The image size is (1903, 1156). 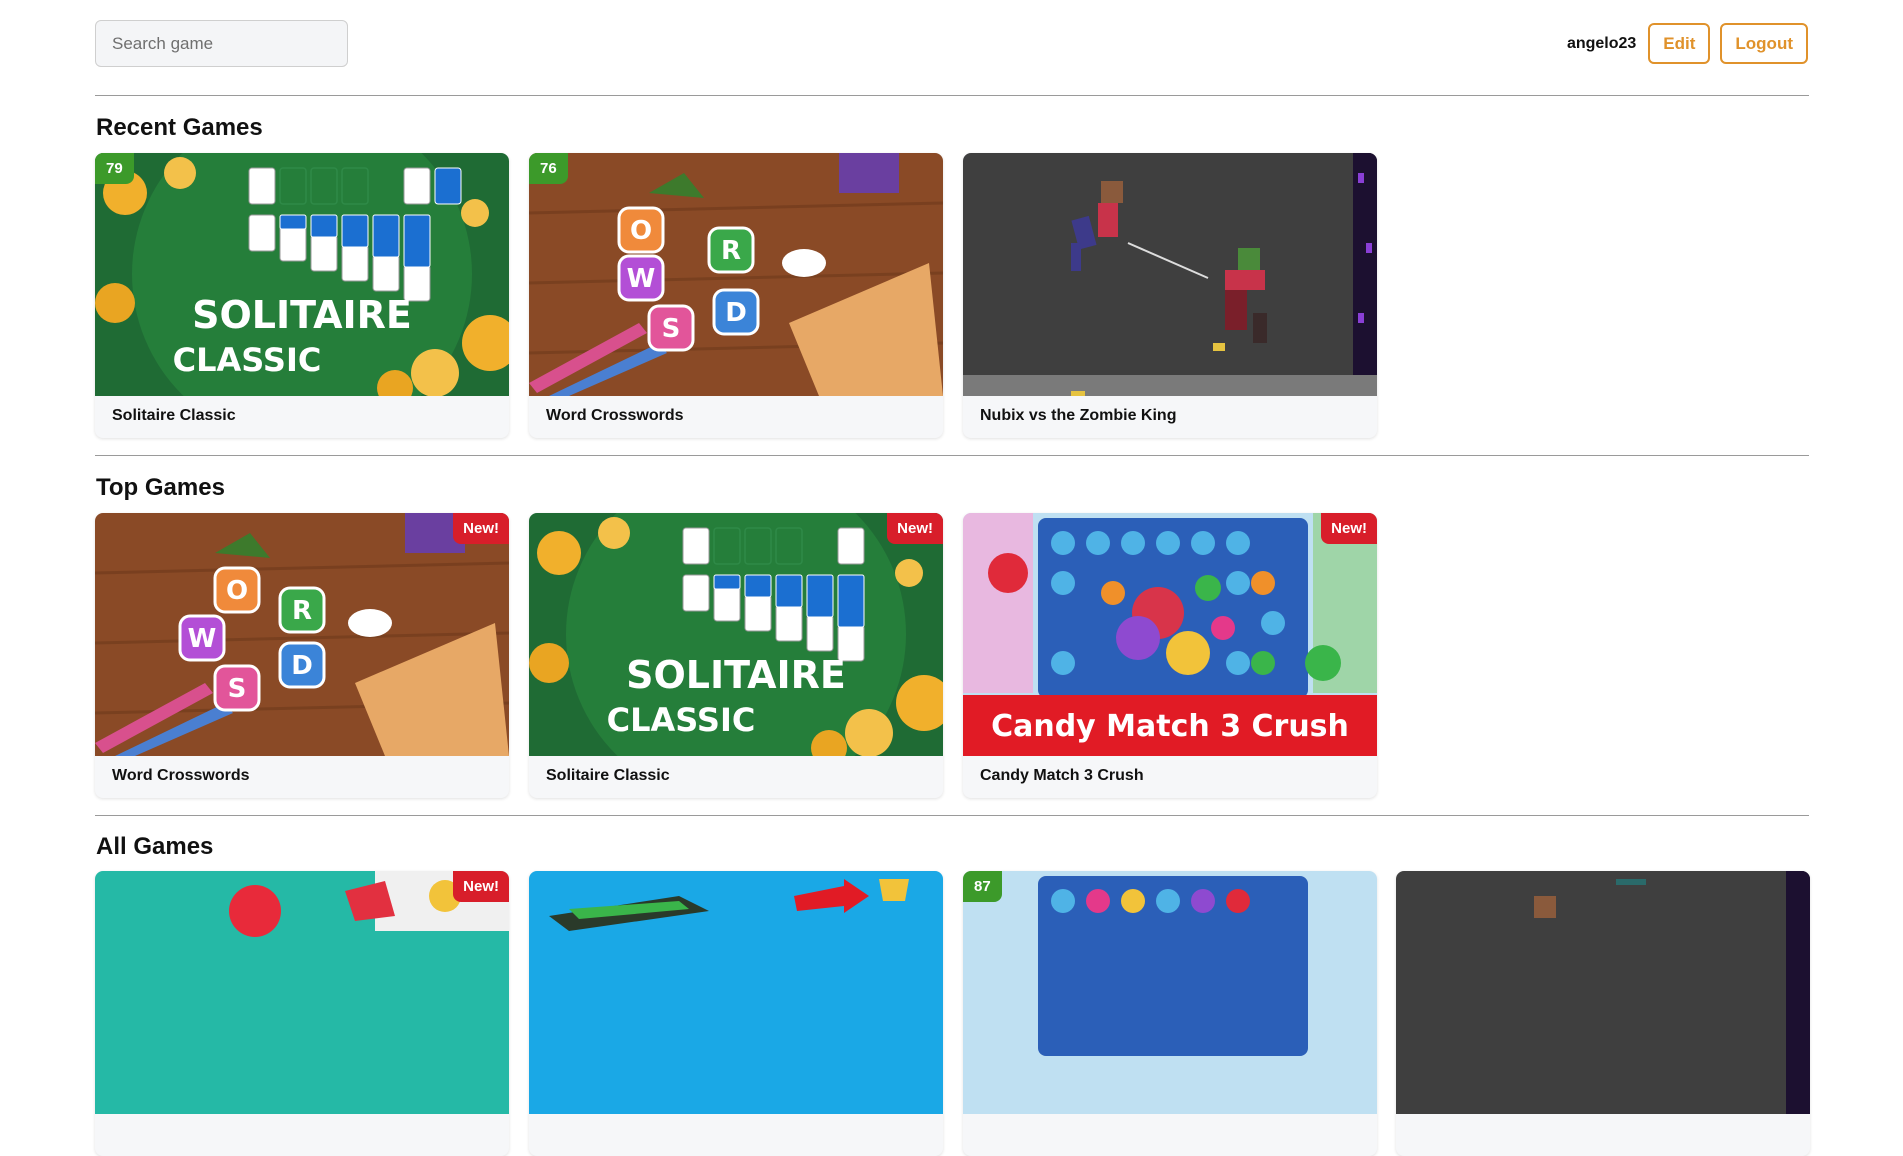 I want to click on game-thumbnail: O W R S D 76, so click(x=736, y=274).